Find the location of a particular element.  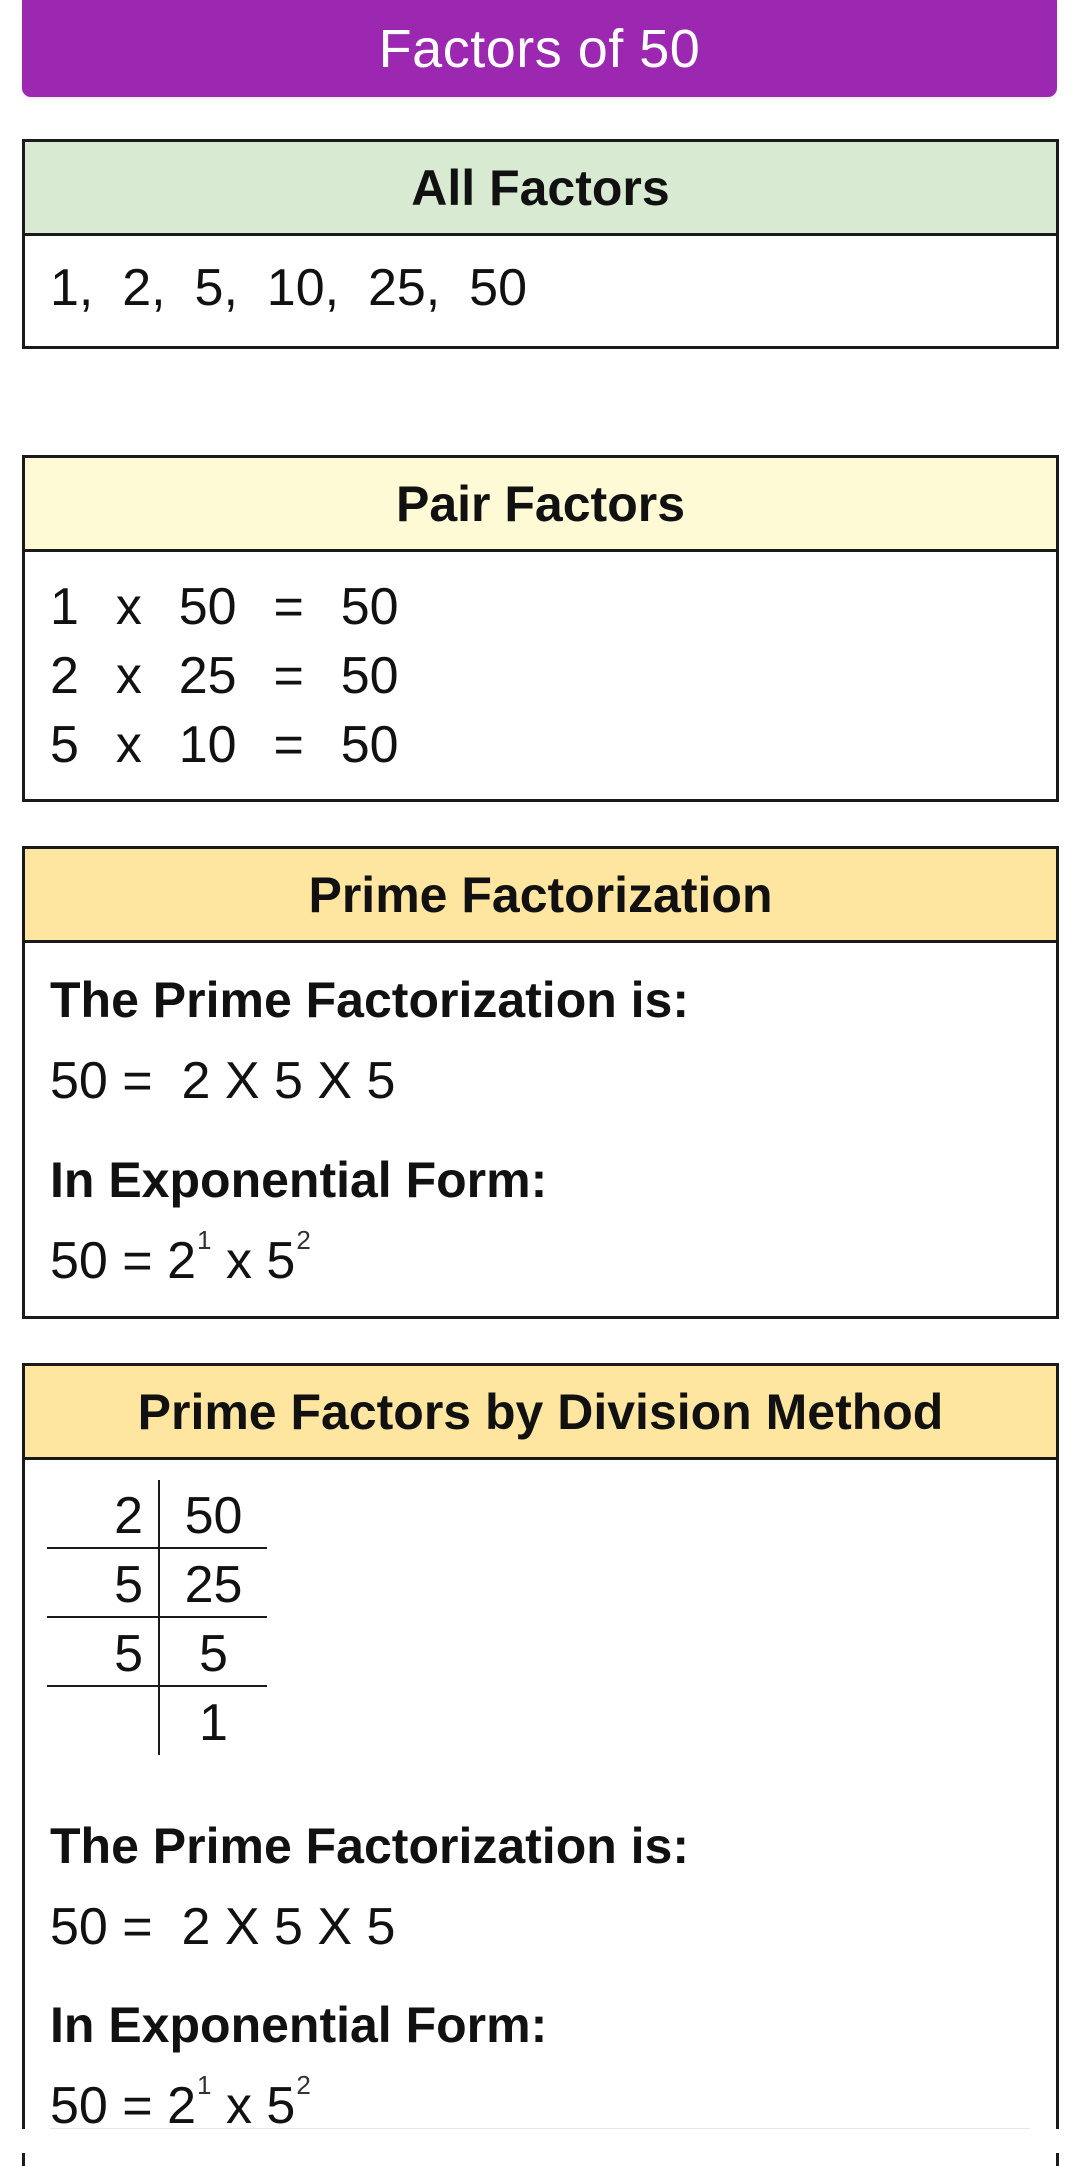

division-exponential-equation: 50 = 21 x 52 is located at coordinates (180, 2103).